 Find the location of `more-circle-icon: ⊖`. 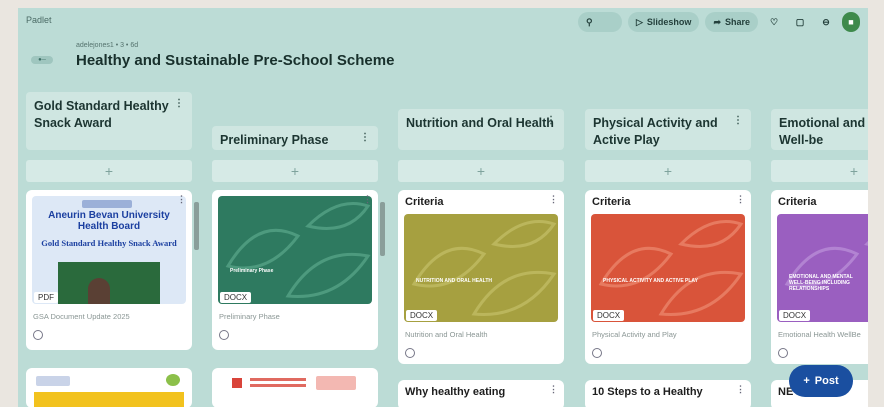

more-circle-icon: ⊖ is located at coordinates (826, 21).